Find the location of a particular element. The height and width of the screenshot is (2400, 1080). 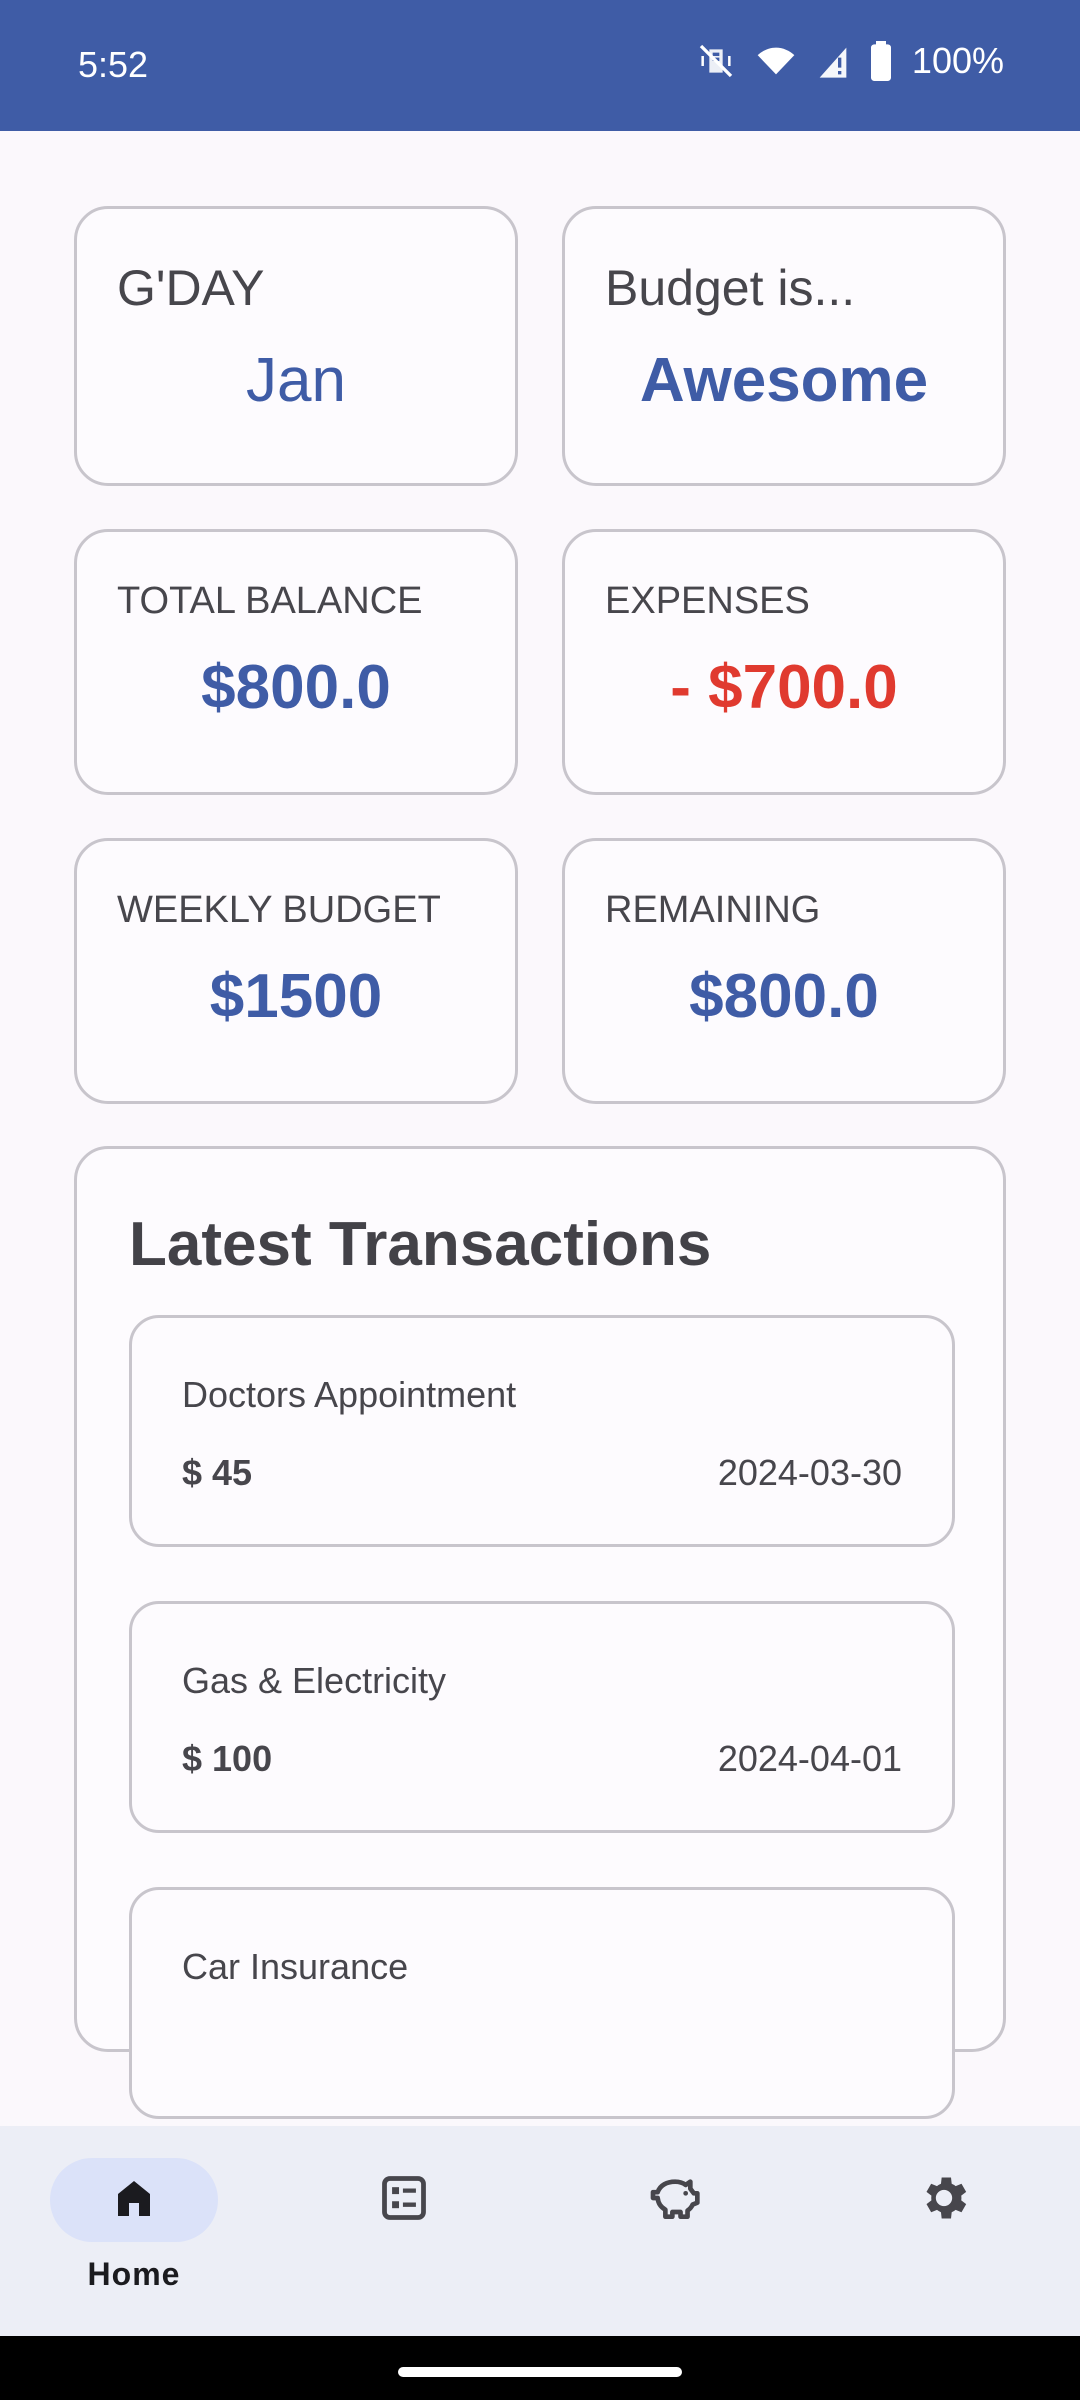

gesture-handle is located at coordinates (540, 2372).